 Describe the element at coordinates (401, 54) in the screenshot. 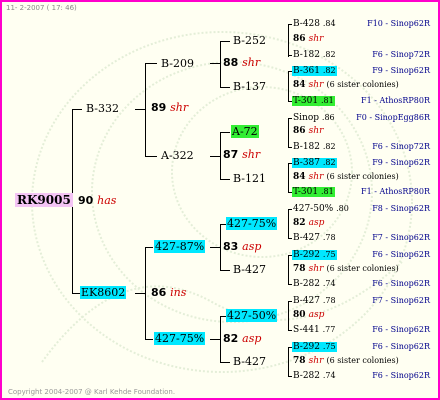

I see `ref-2: F6 - Sinop72R` at that location.